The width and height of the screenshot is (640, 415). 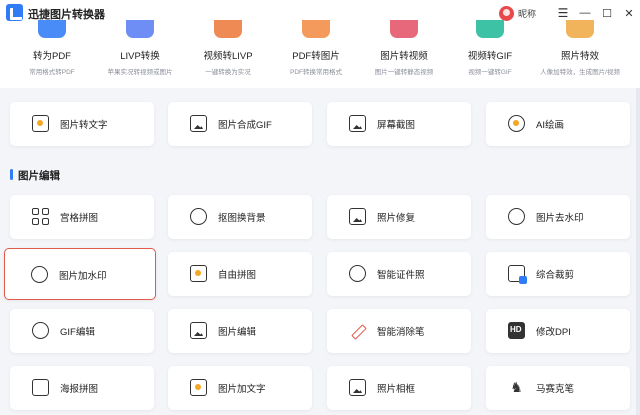 I want to click on card-label: 修改DPI, so click(x=553, y=332).